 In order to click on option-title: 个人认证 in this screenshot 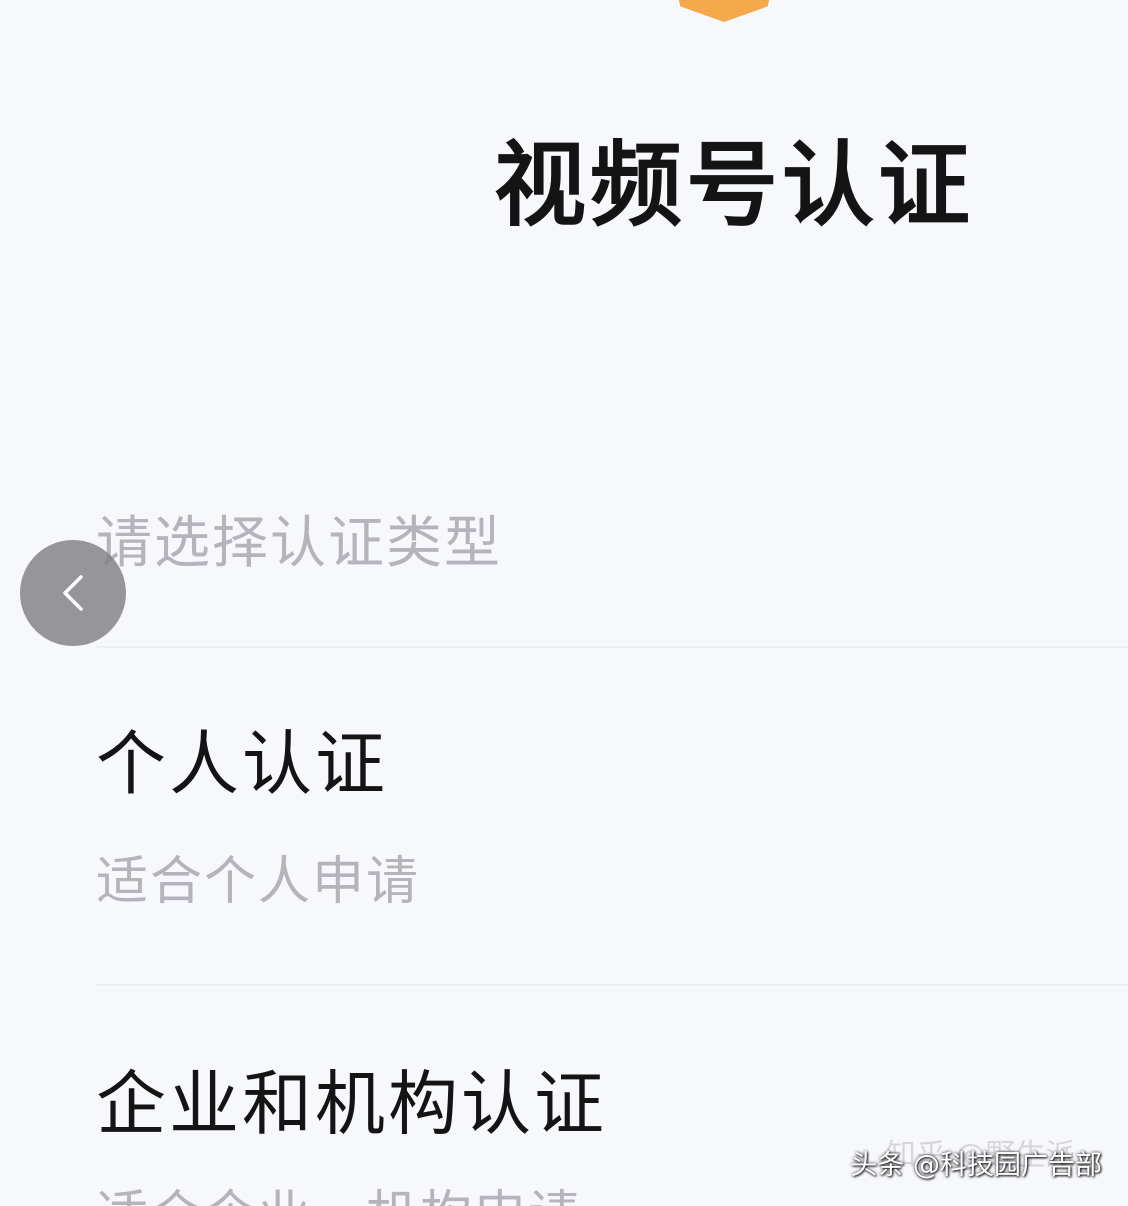, I will do `click(242, 764)`.